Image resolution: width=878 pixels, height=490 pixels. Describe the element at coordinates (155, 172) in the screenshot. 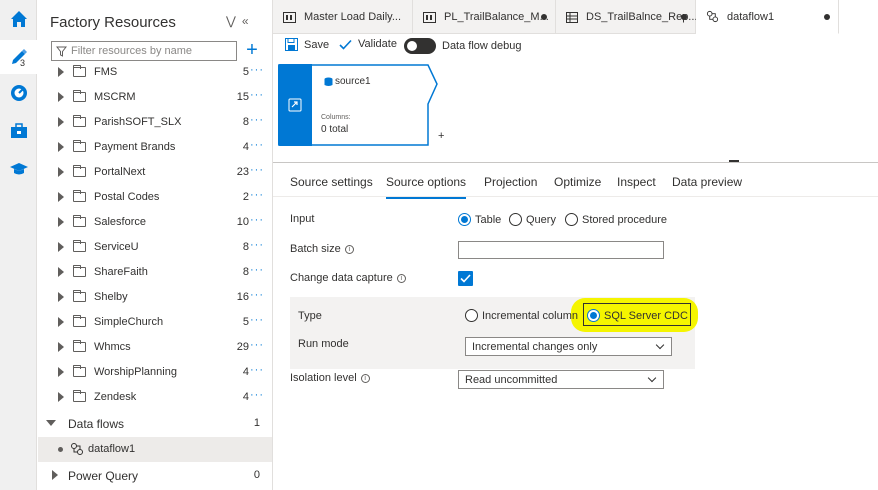

I see `list-item: PortalNext 23 ···` at that location.